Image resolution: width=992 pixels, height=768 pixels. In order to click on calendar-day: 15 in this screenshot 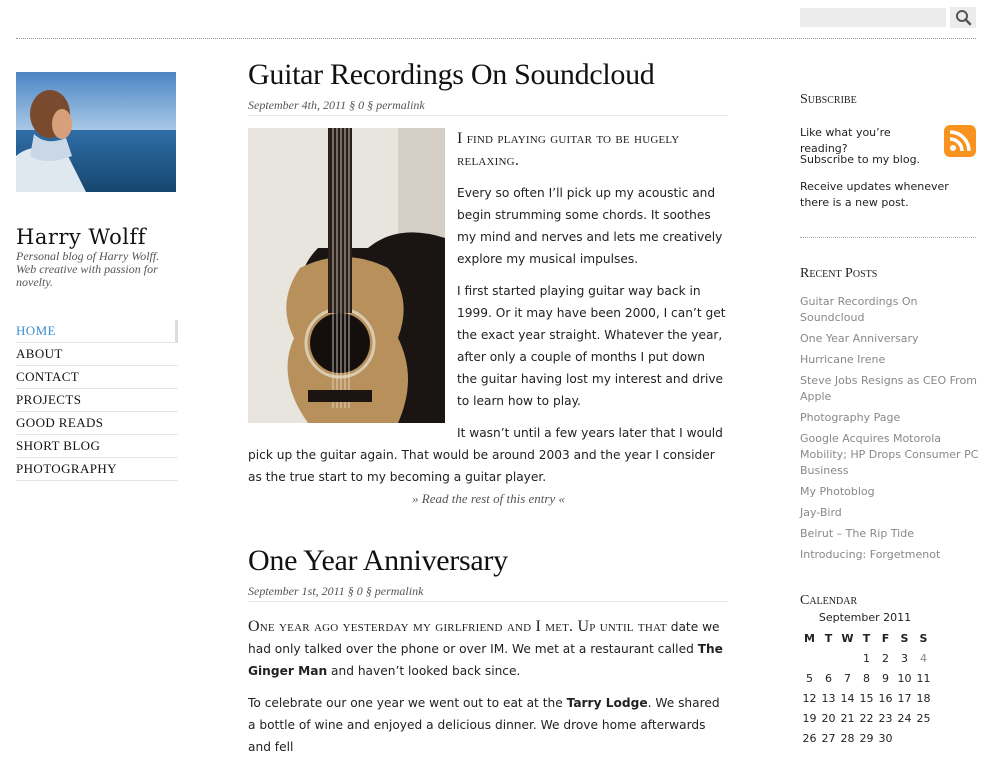, I will do `click(866, 698)`.